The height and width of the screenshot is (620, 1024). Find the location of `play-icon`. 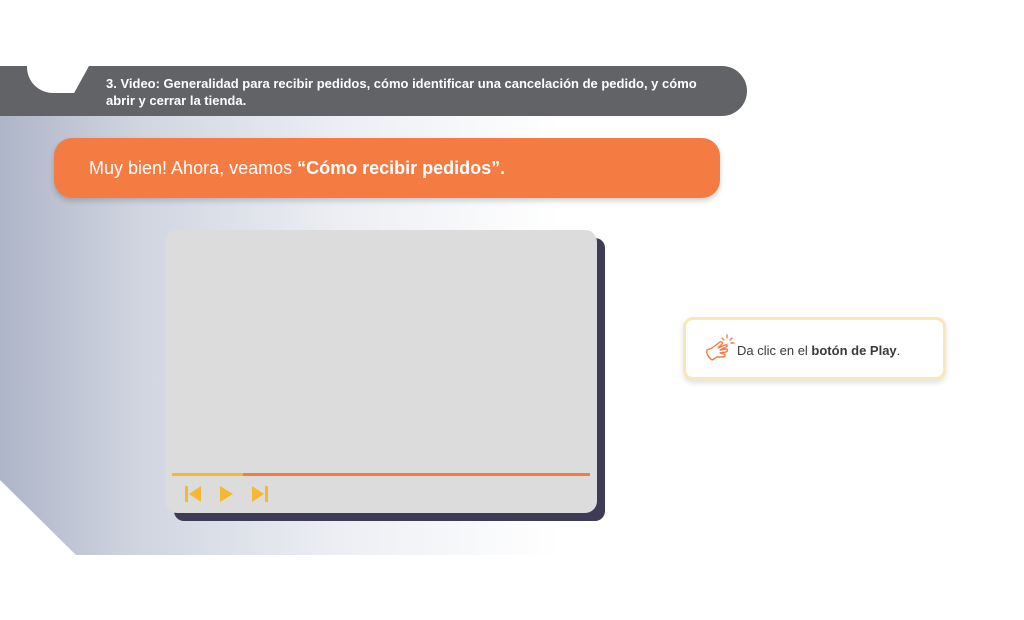

play-icon is located at coordinates (226, 494).